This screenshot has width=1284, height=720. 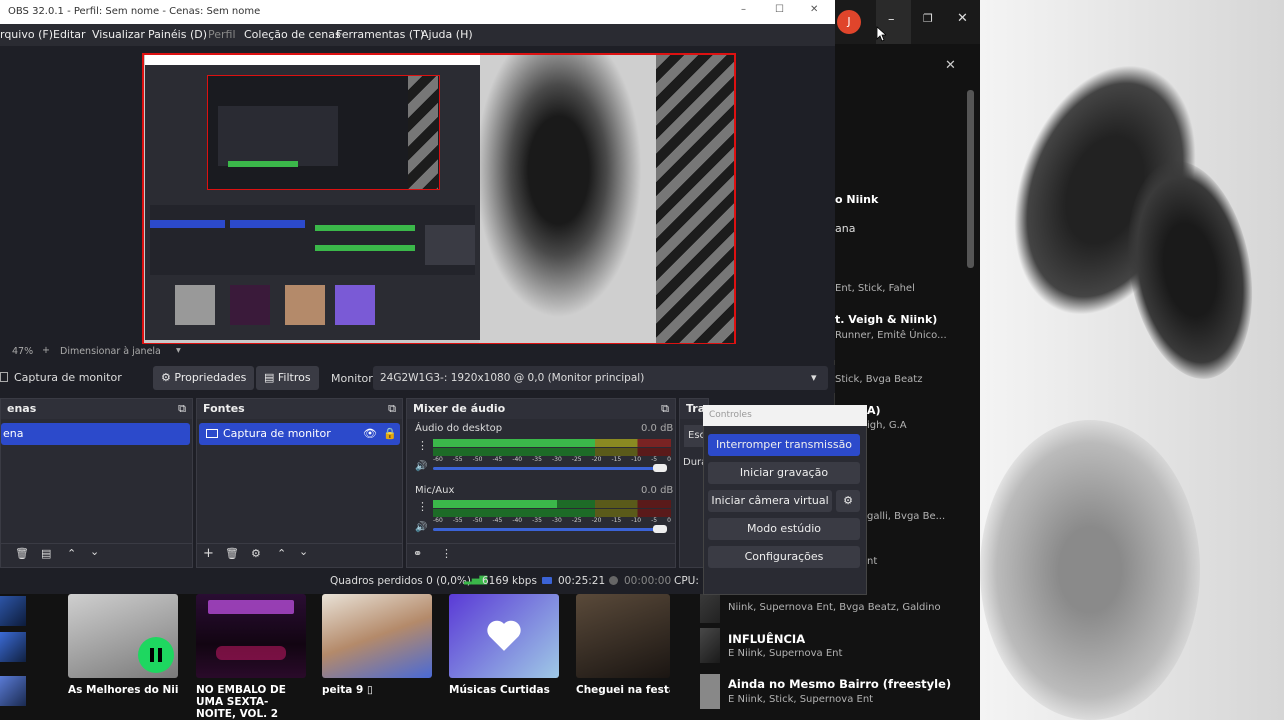 I want to click on track-title: Ainda no Mesmo Bairro (freestyle), so click(x=839, y=684).